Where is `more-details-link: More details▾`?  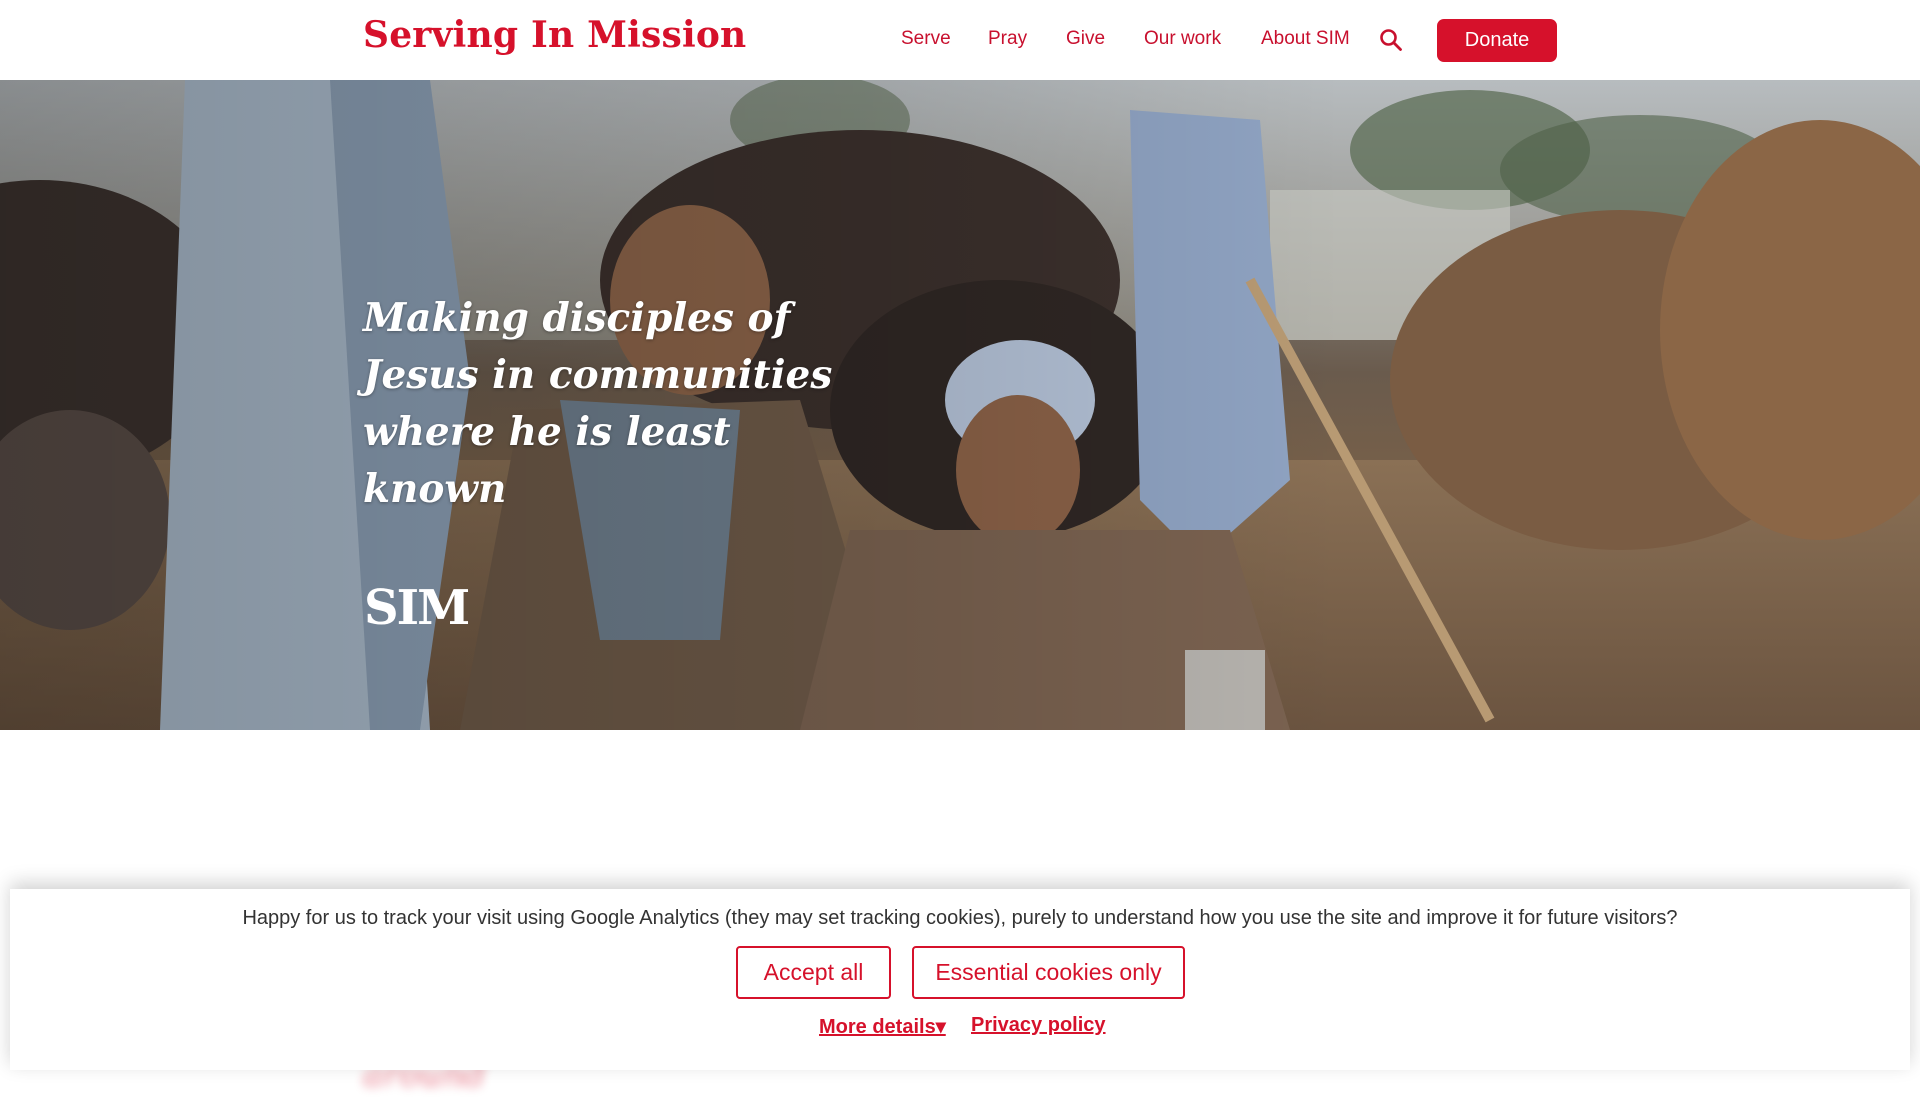 more-details-link: More details▾ is located at coordinates (882, 1026).